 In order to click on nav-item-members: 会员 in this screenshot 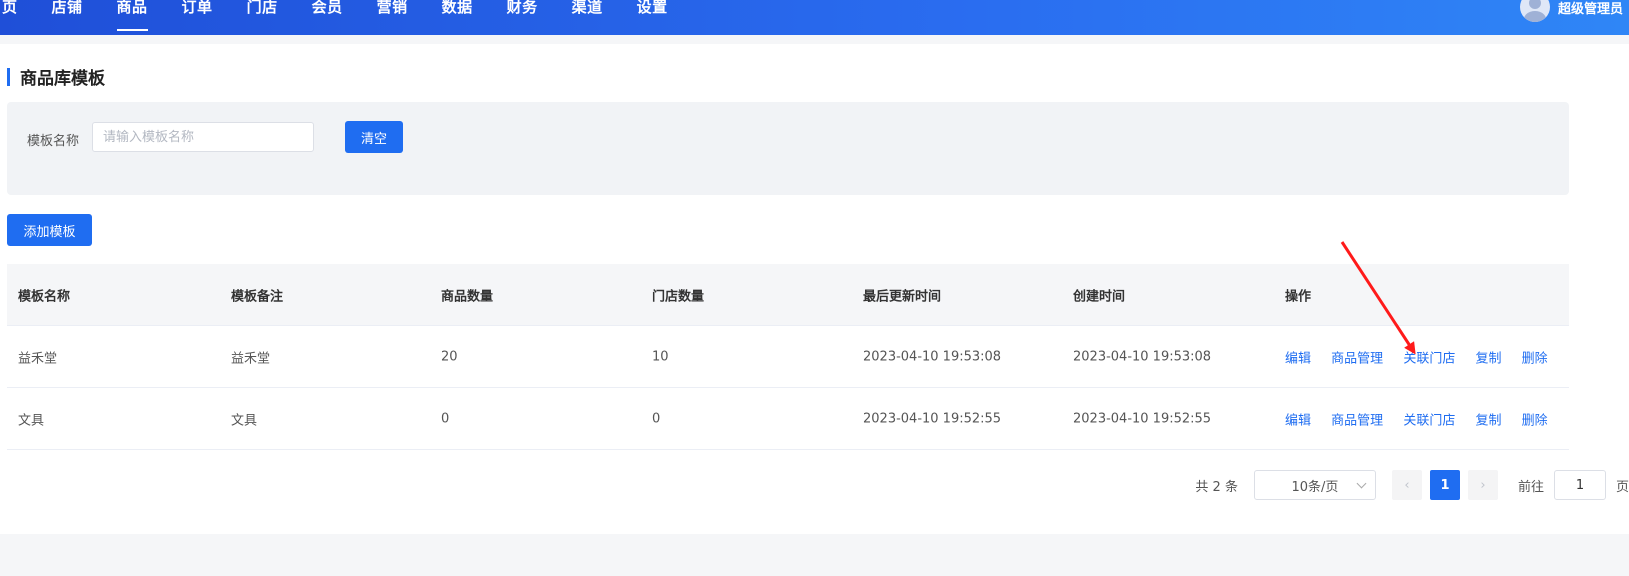, I will do `click(327, 8)`.